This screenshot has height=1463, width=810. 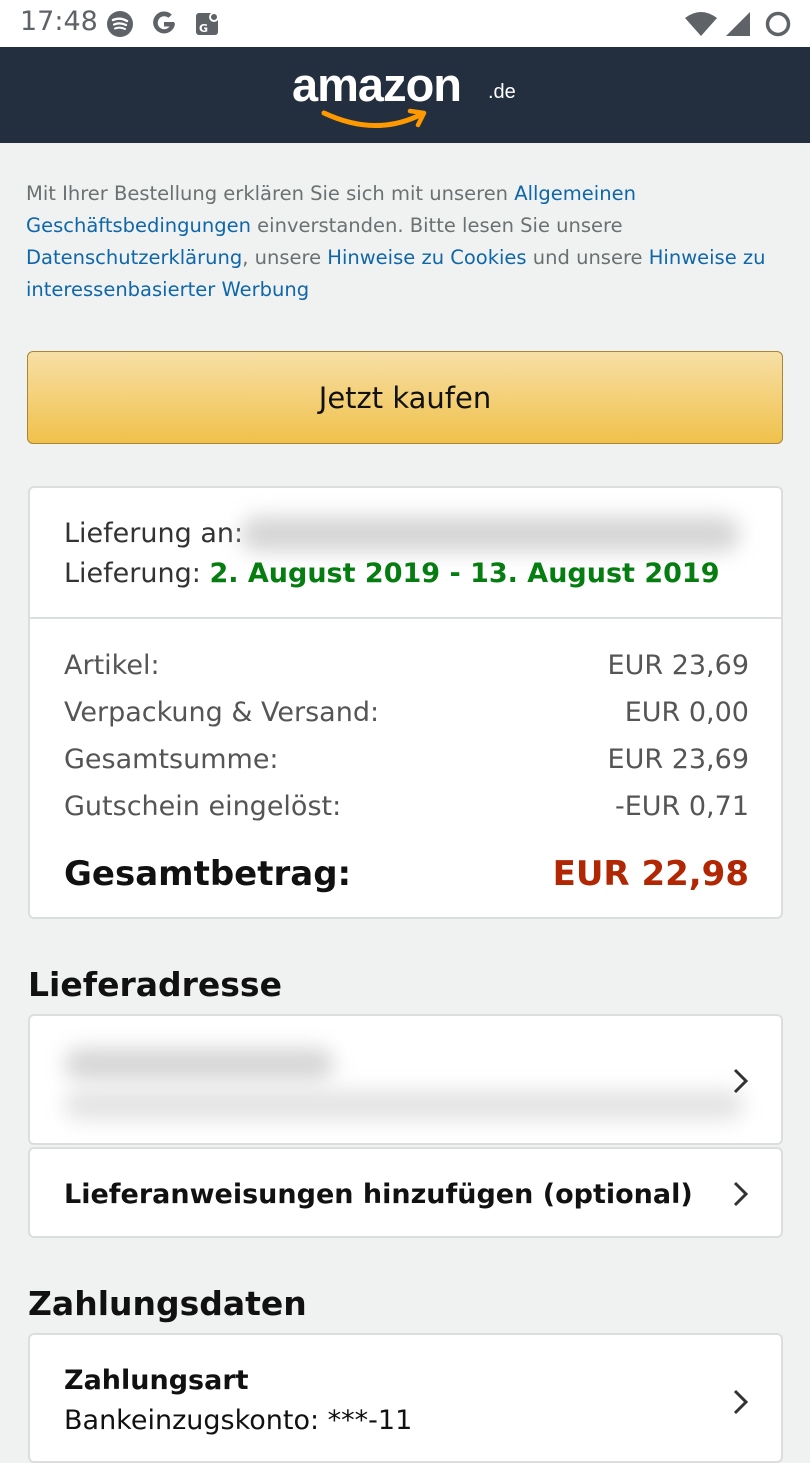 What do you see at coordinates (208, 874) in the screenshot?
I see `order-total-label: Gesamtbetrag:` at bounding box center [208, 874].